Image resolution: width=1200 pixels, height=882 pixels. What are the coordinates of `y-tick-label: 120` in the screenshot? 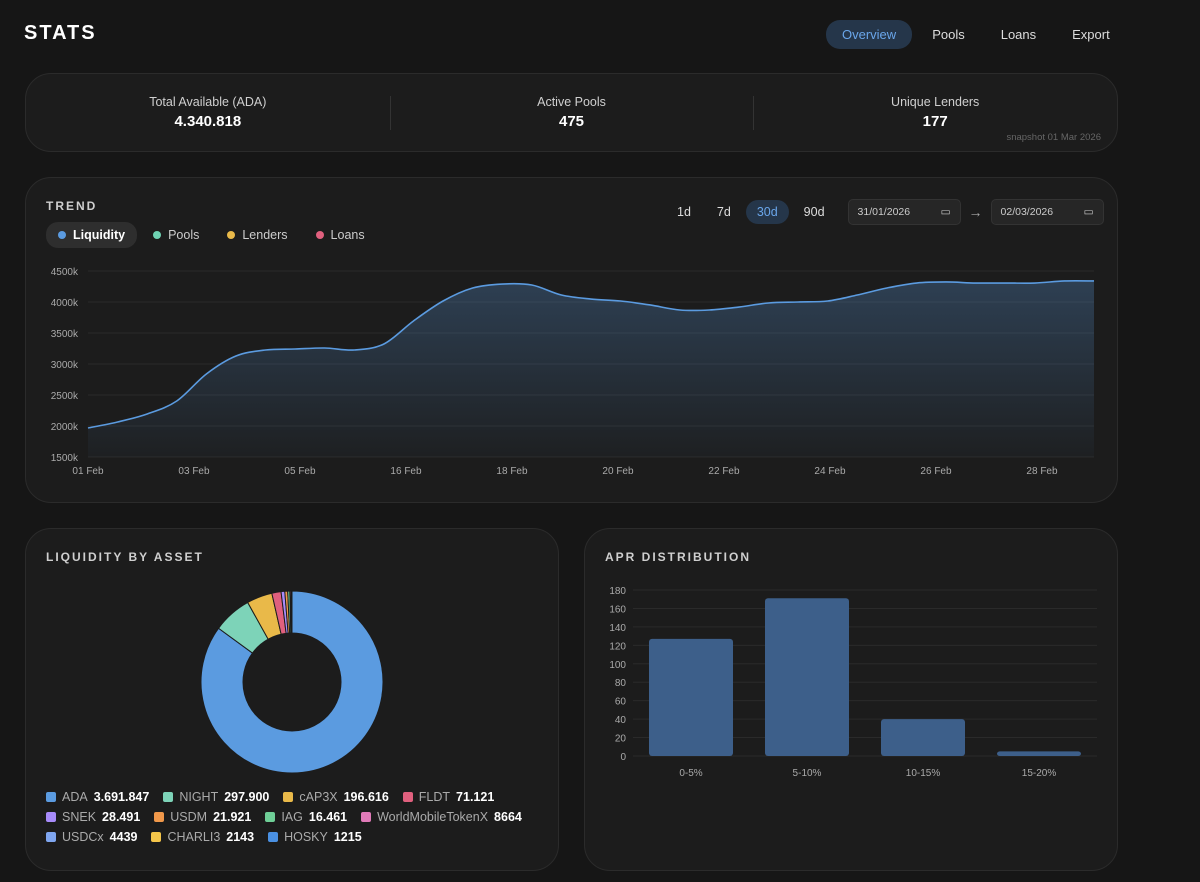 It's located at (617, 646).